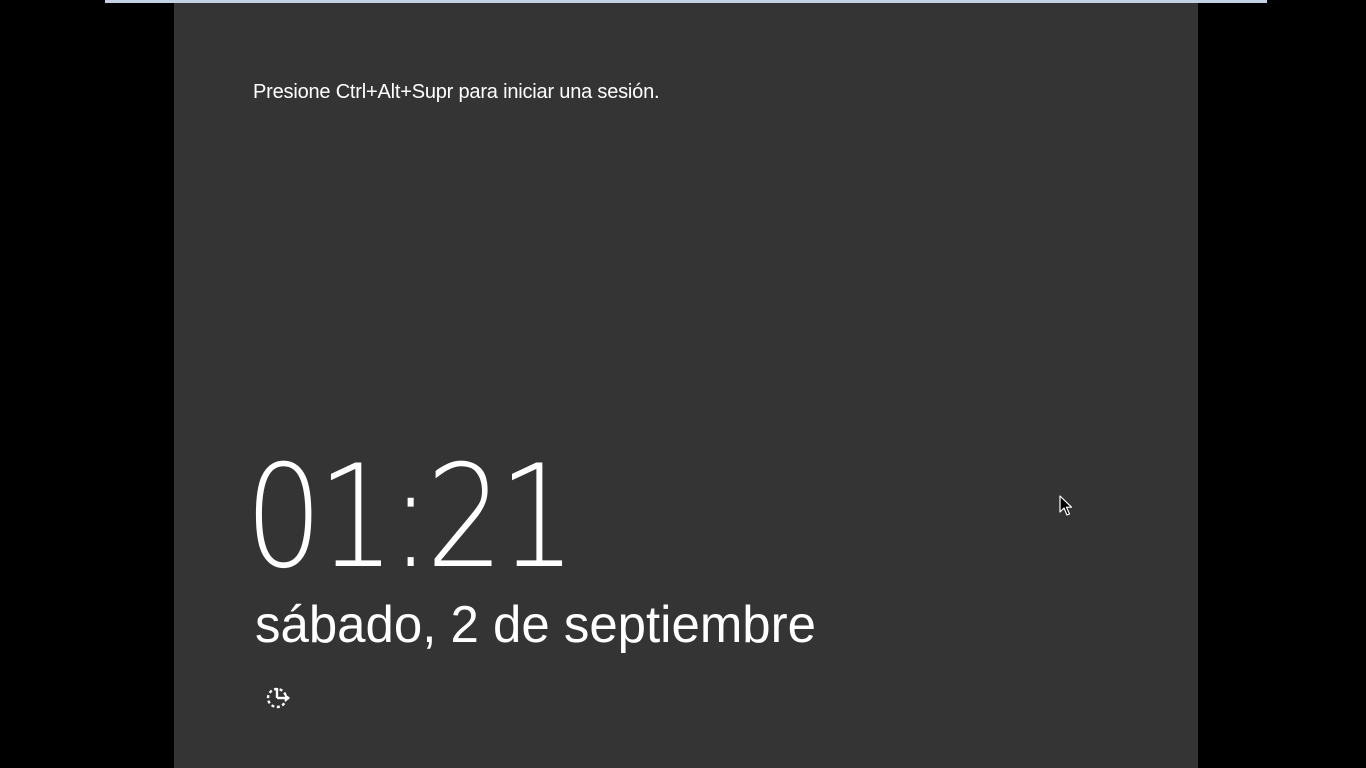 Image resolution: width=1366 pixels, height=768 pixels. Describe the element at coordinates (535, 625) in the screenshot. I see `clock-date: sábado, 2 de septiembre` at that location.